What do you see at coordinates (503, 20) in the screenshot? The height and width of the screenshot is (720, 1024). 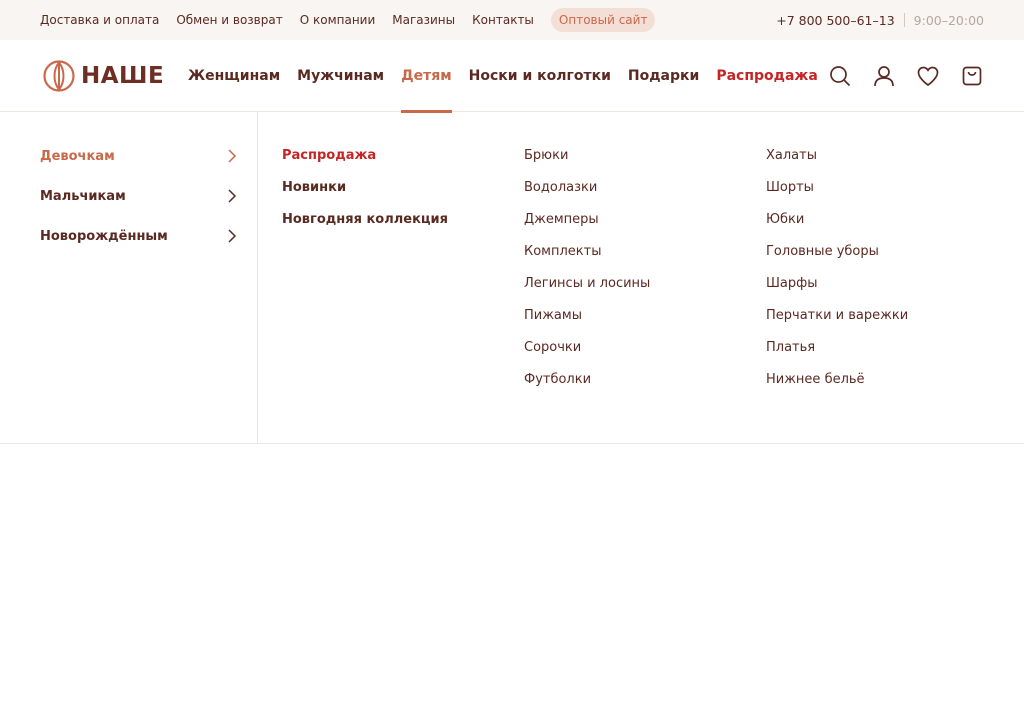 I see `contacts-link: Контакты` at bounding box center [503, 20].